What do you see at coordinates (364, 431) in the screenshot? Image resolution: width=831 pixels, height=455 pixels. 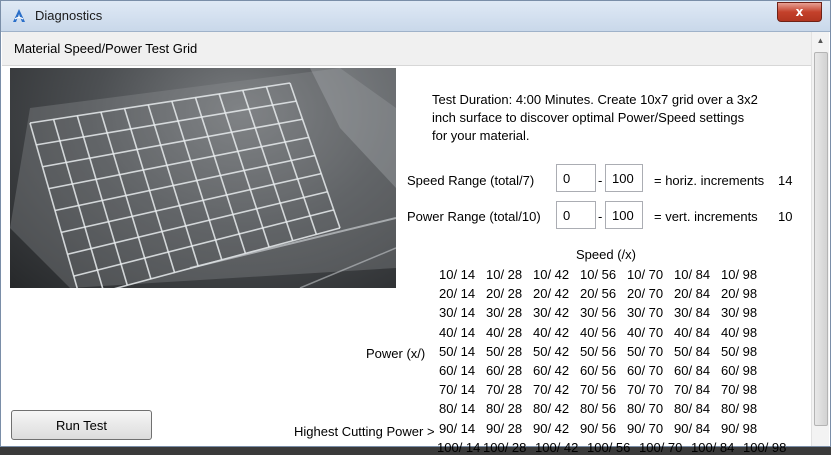 I see `highest-cutting-power-label: Highest Cutting Power >` at bounding box center [364, 431].